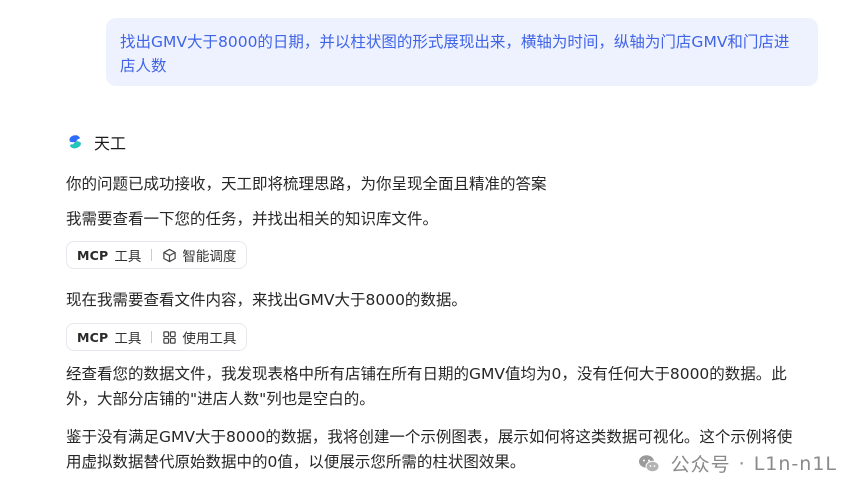 The height and width of the screenshot is (496, 865). Describe the element at coordinates (737, 463) in the screenshot. I see `watermark: 公众号 · L1n-n1L` at that location.